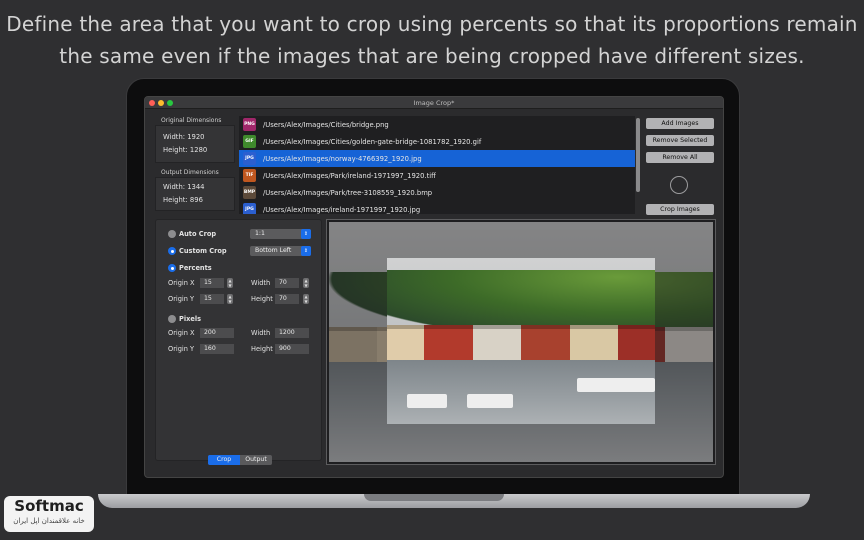 The image size is (864, 540). What do you see at coordinates (273, 250) in the screenshot?
I see `custom-crop-anchor-value: Bottom Left` at bounding box center [273, 250].